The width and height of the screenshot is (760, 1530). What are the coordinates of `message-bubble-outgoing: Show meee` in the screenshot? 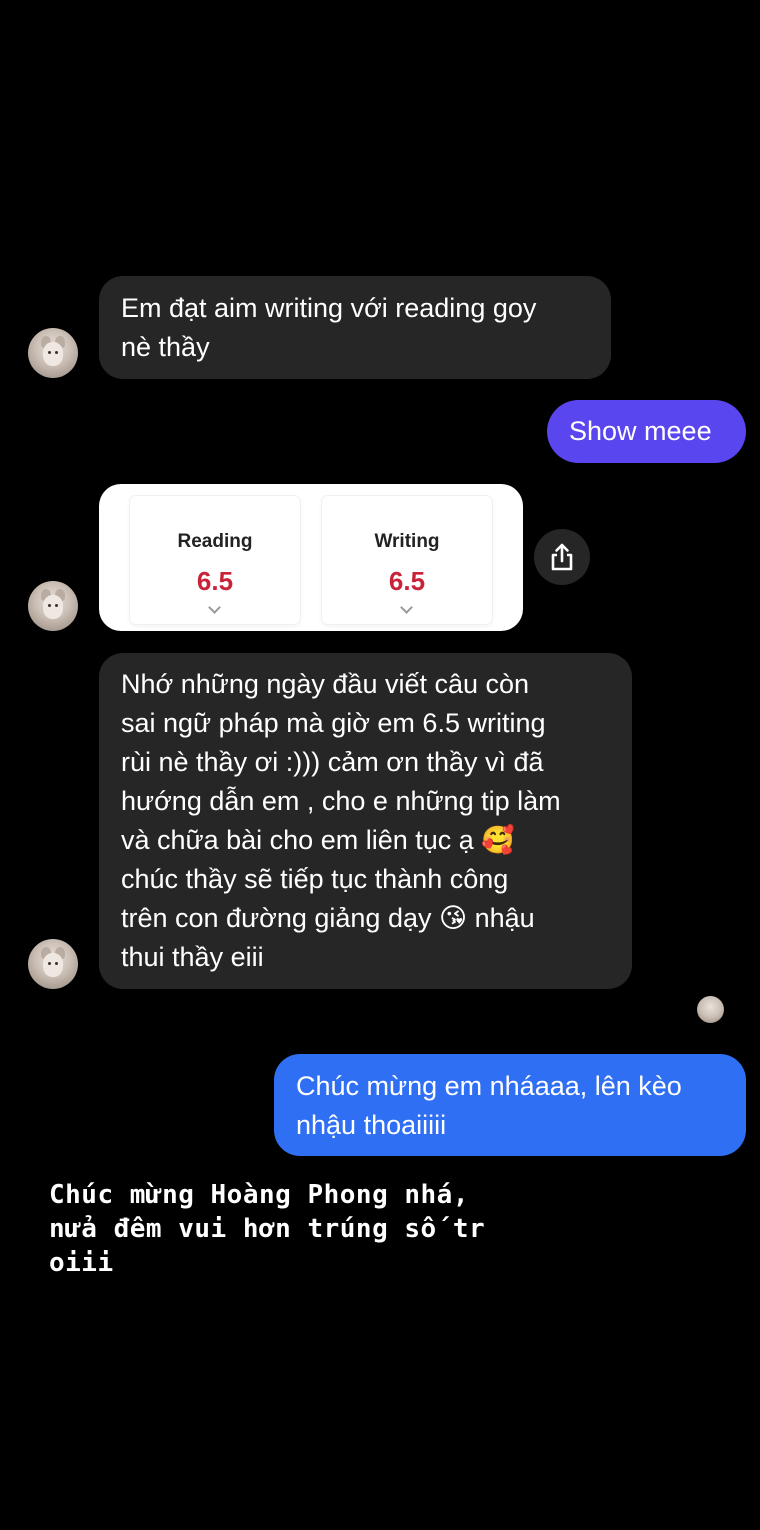 It's located at (646, 431).